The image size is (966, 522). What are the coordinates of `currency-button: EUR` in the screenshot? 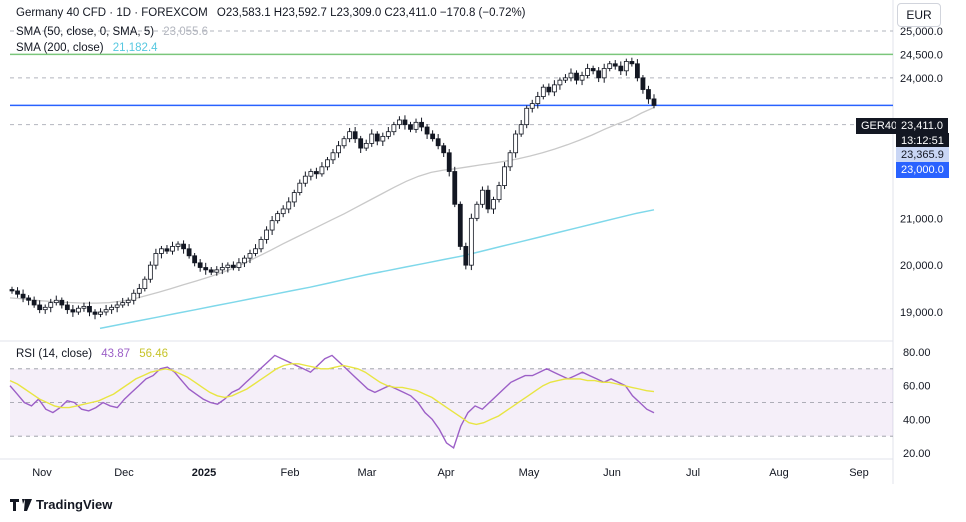 It's located at (919, 15).